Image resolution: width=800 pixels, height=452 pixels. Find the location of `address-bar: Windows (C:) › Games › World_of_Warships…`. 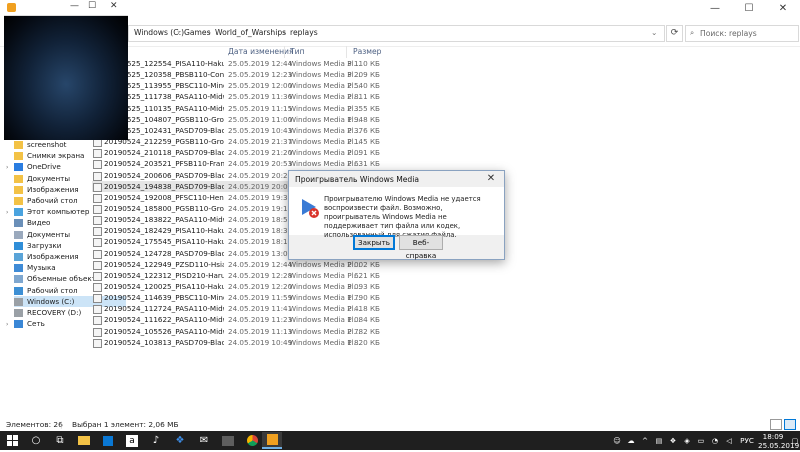

address-bar: Windows (C:) › Games › World_of_Warships… is located at coordinates (396, 33).